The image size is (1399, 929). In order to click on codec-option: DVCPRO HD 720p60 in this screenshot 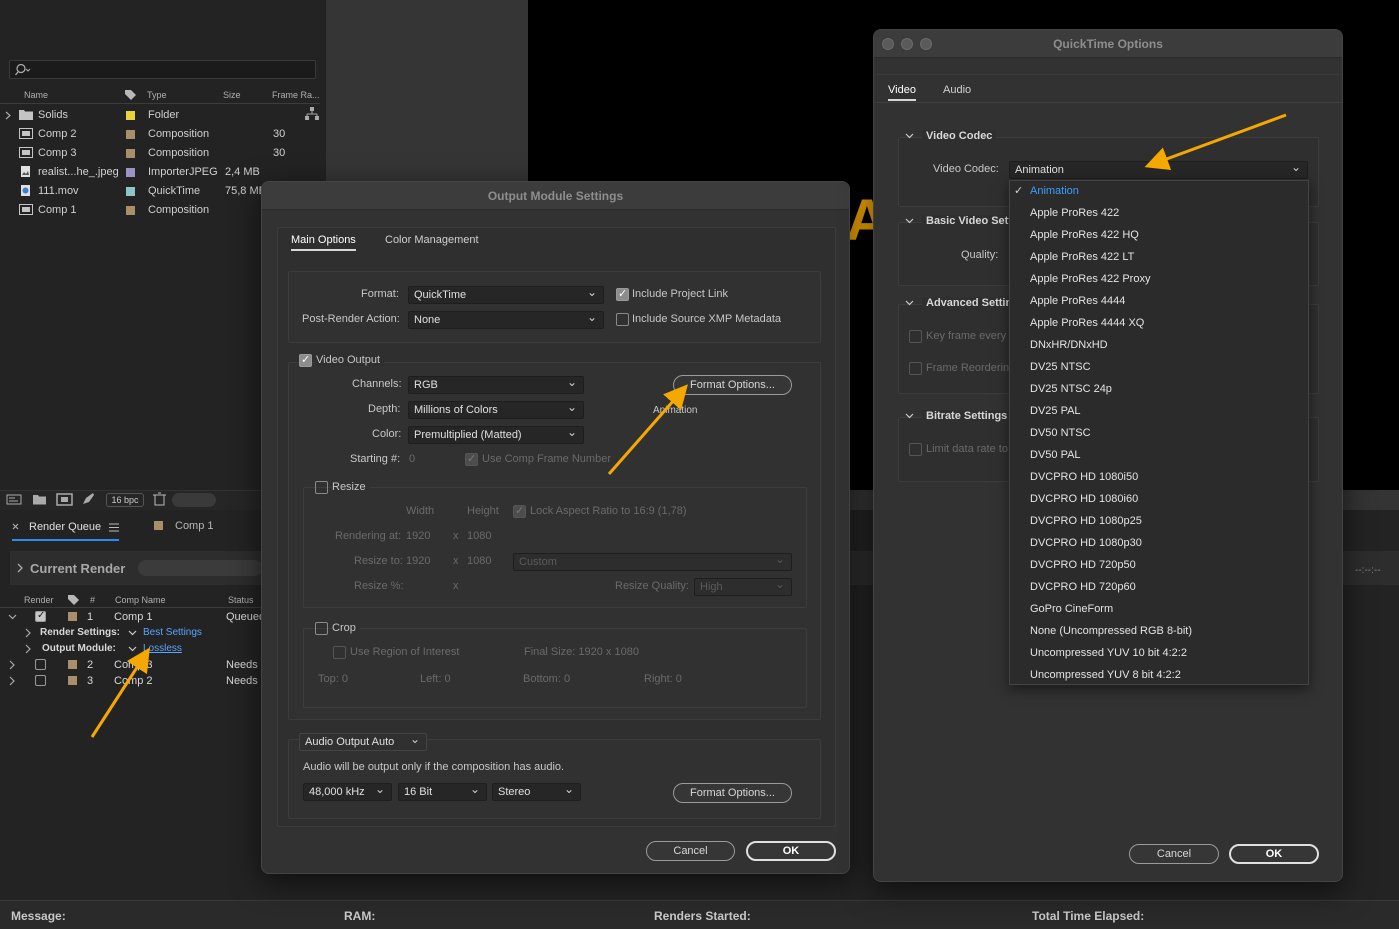, I will do `click(1083, 587)`.